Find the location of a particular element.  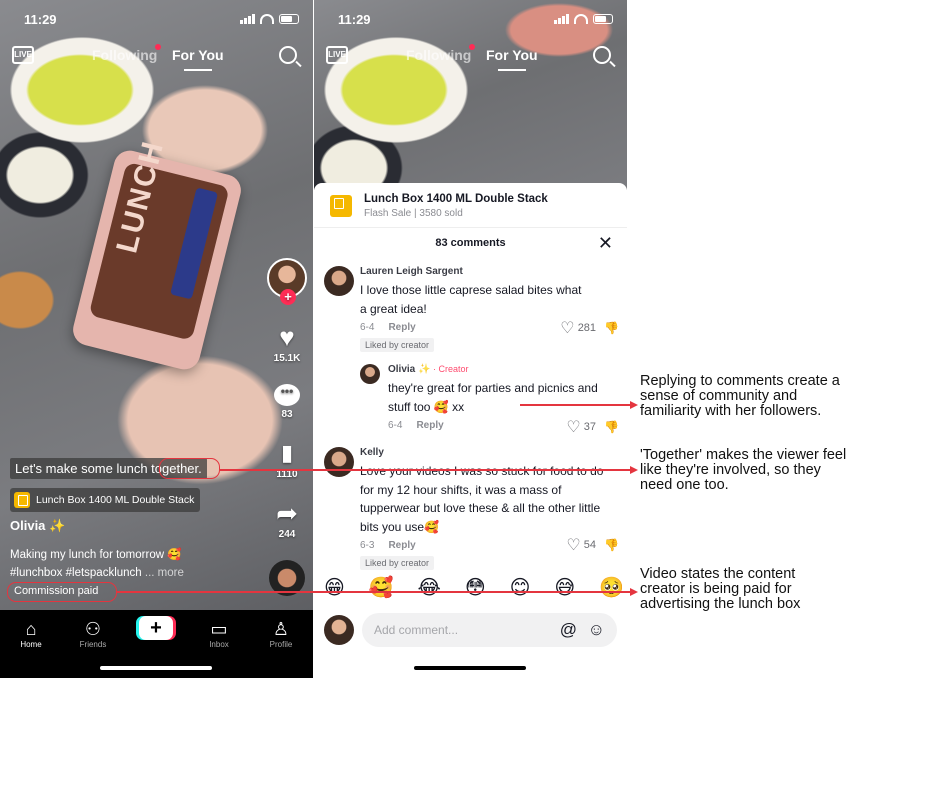

comment-like-count: 54 is located at coordinates (590, 544).